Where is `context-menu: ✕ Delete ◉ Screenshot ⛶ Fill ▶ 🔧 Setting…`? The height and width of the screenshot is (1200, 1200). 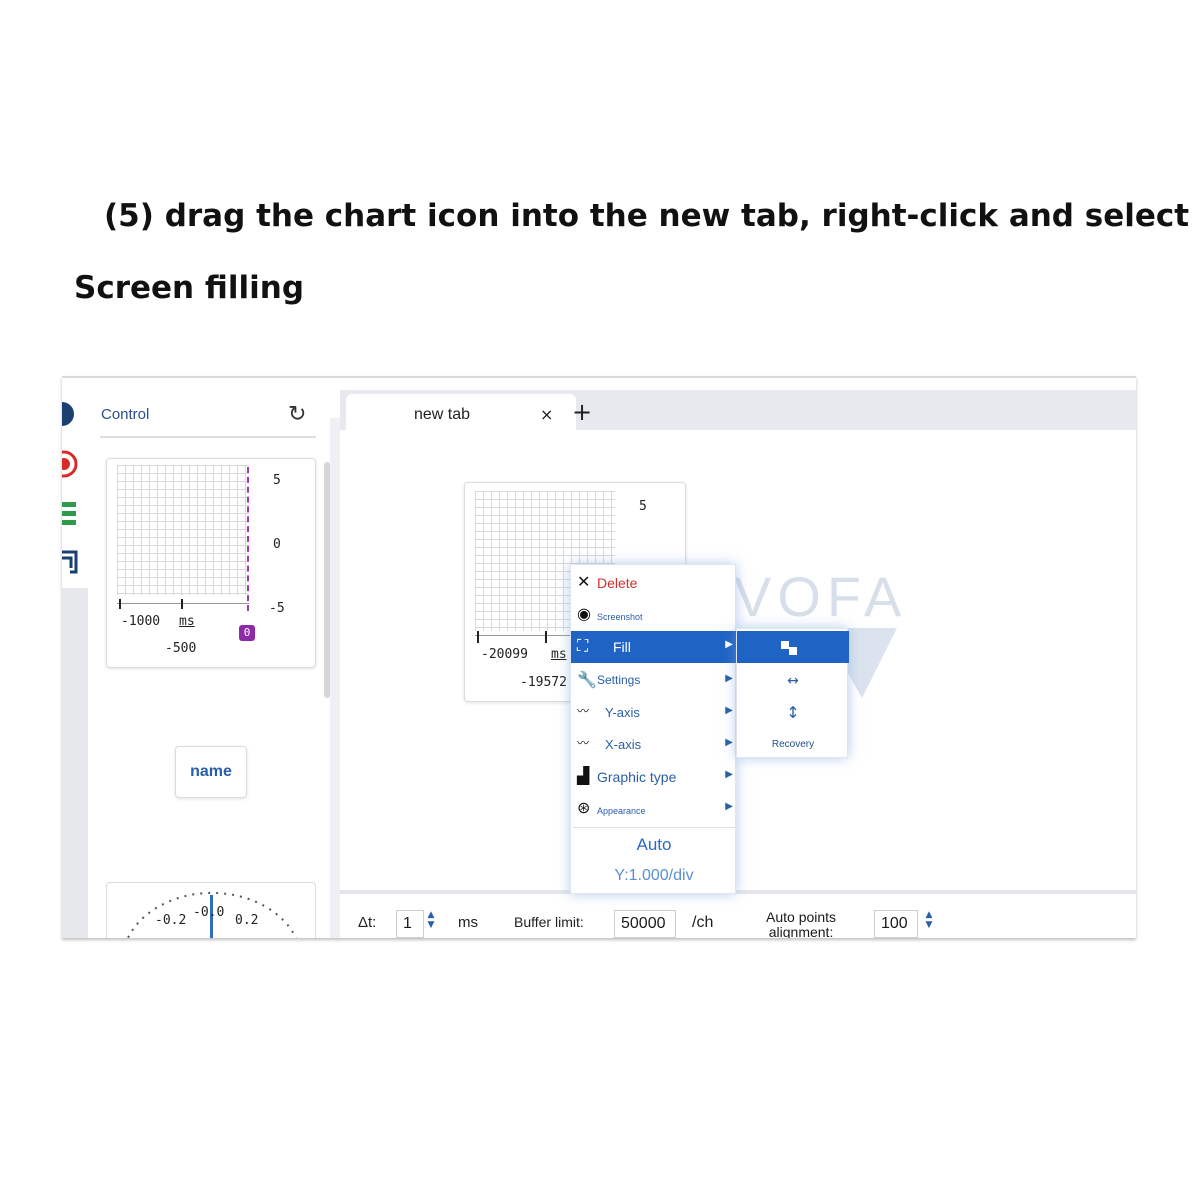
context-menu: ✕ Delete ◉ Screenshot ⛶ Fill ▶ 🔧 Setting… is located at coordinates (653, 729).